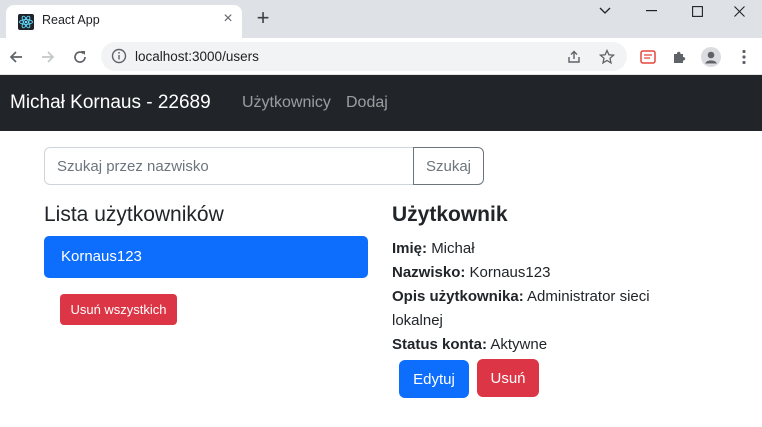 Image resolution: width=762 pixels, height=427 pixels. I want to click on maximize-icon, so click(697, 11).